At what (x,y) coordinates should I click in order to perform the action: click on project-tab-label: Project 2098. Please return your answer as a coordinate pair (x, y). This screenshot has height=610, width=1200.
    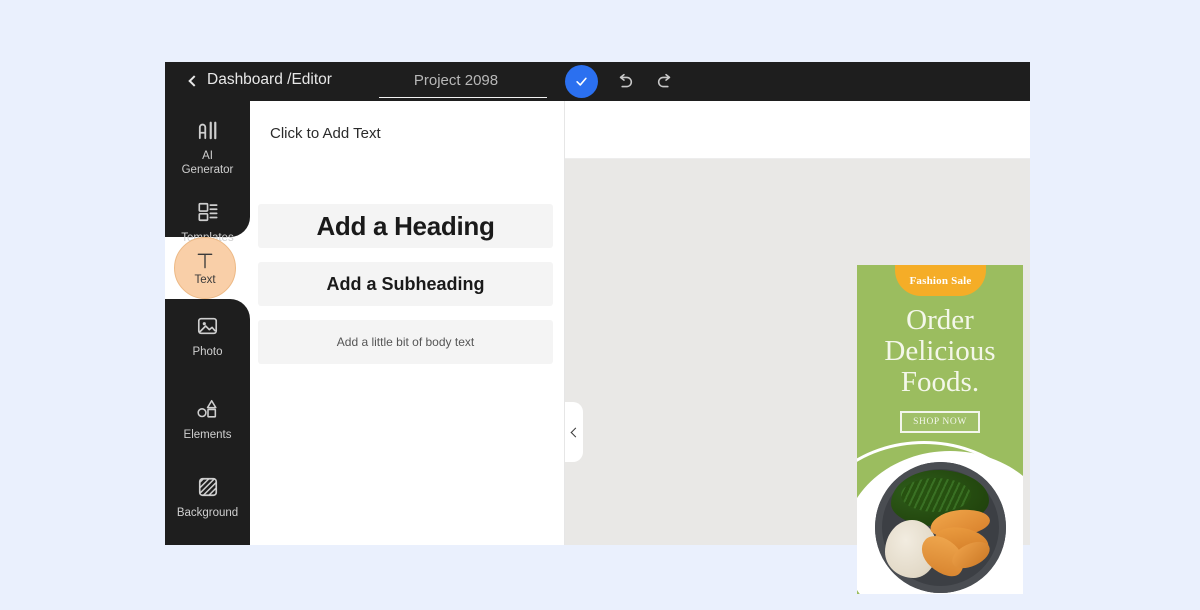
    Looking at the image, I should click on (456, 80).